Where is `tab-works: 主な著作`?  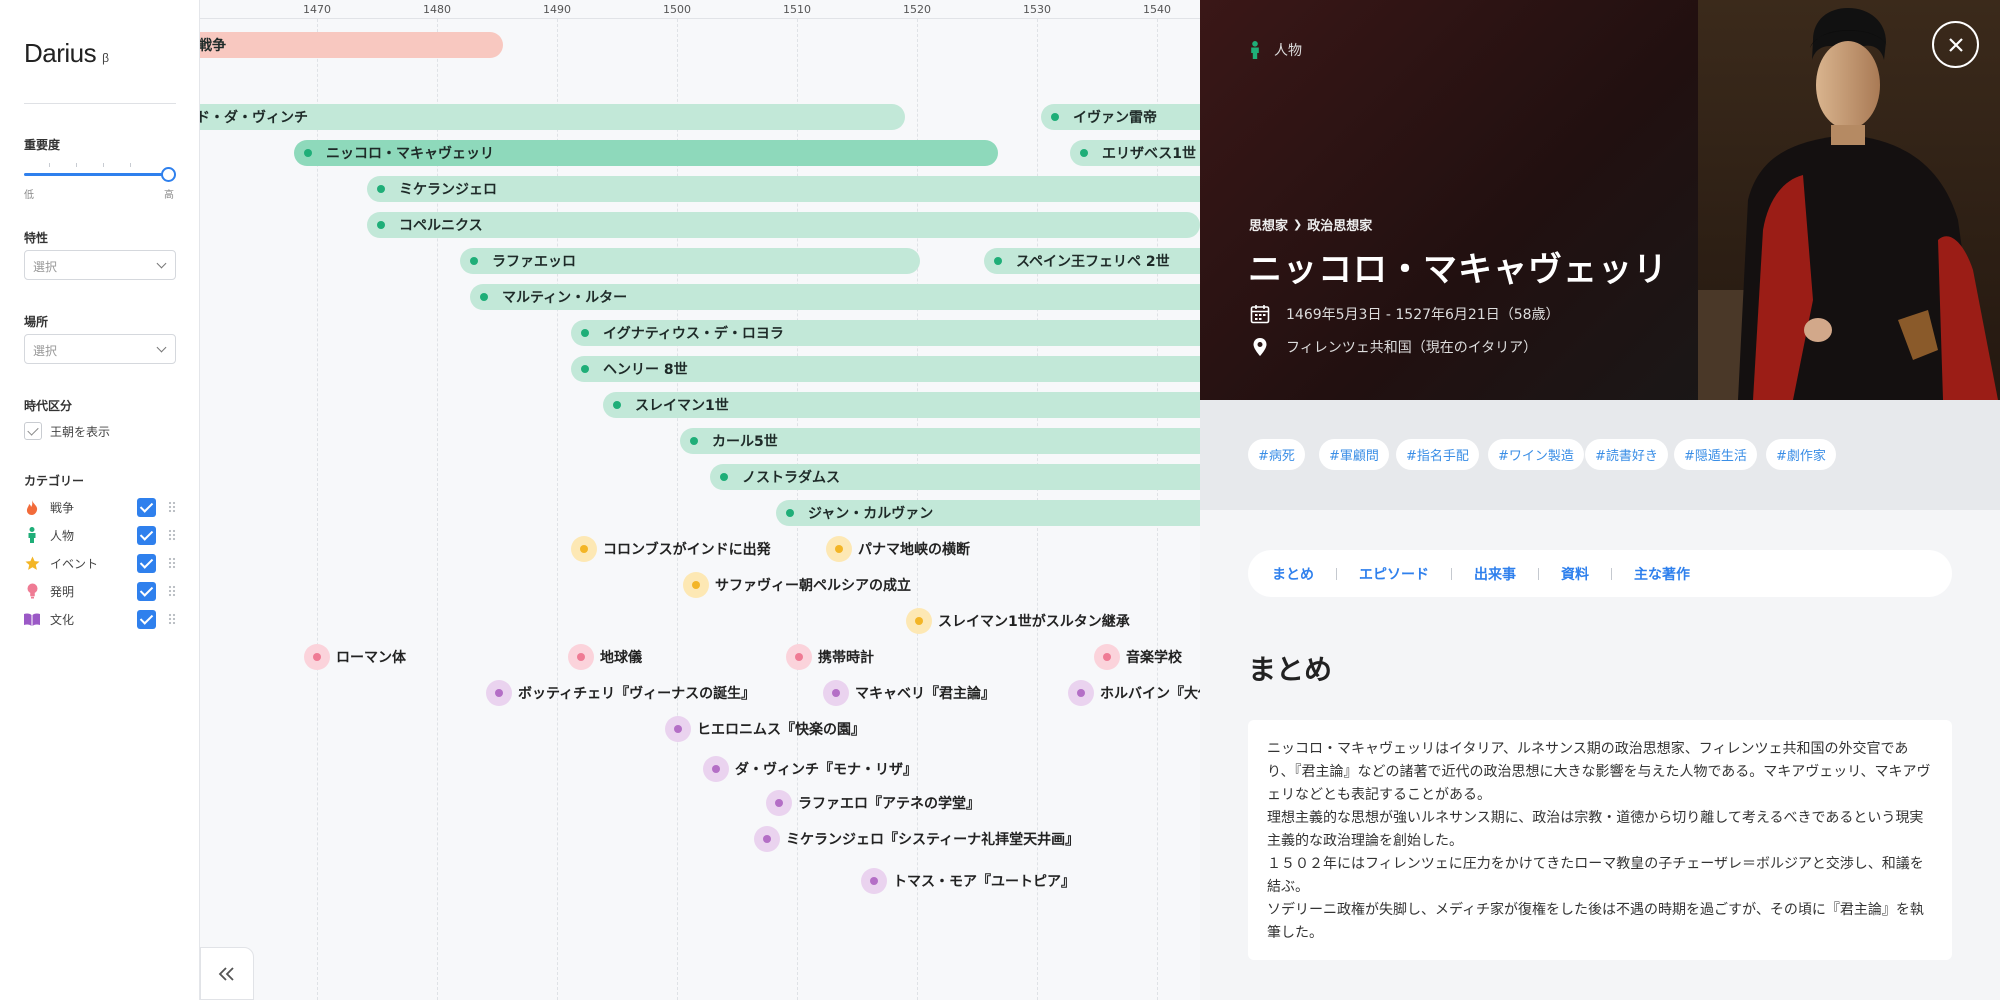 tab-works: 主な著作 is located at coordinates (1662, 574).